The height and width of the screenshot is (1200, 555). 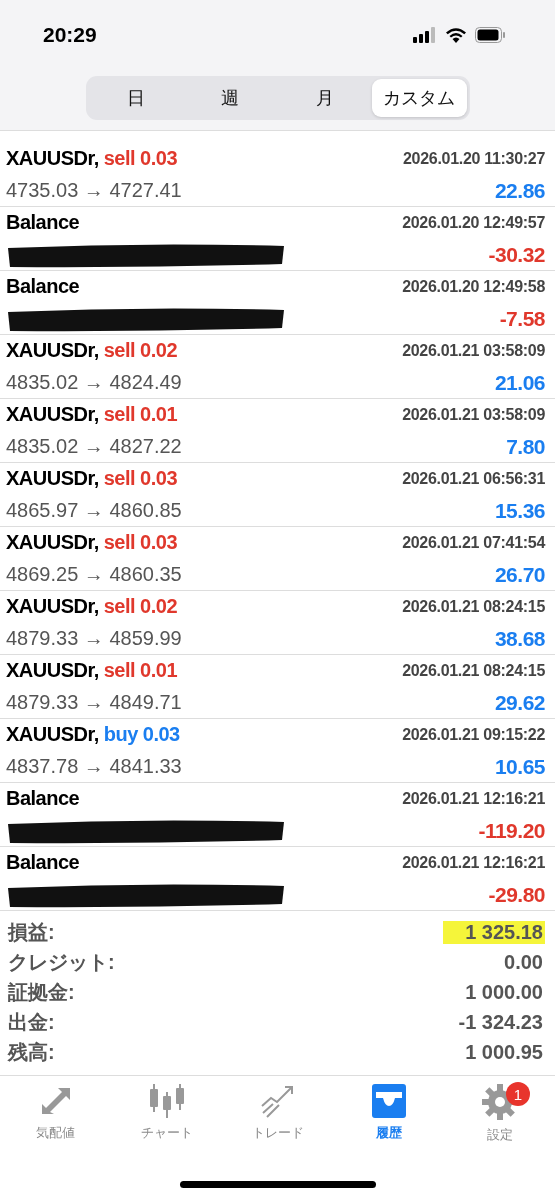 What do you see at coordinates (456, 35) in the screenshot?
I see `wifi-icon` at bounding box center [456, 35].